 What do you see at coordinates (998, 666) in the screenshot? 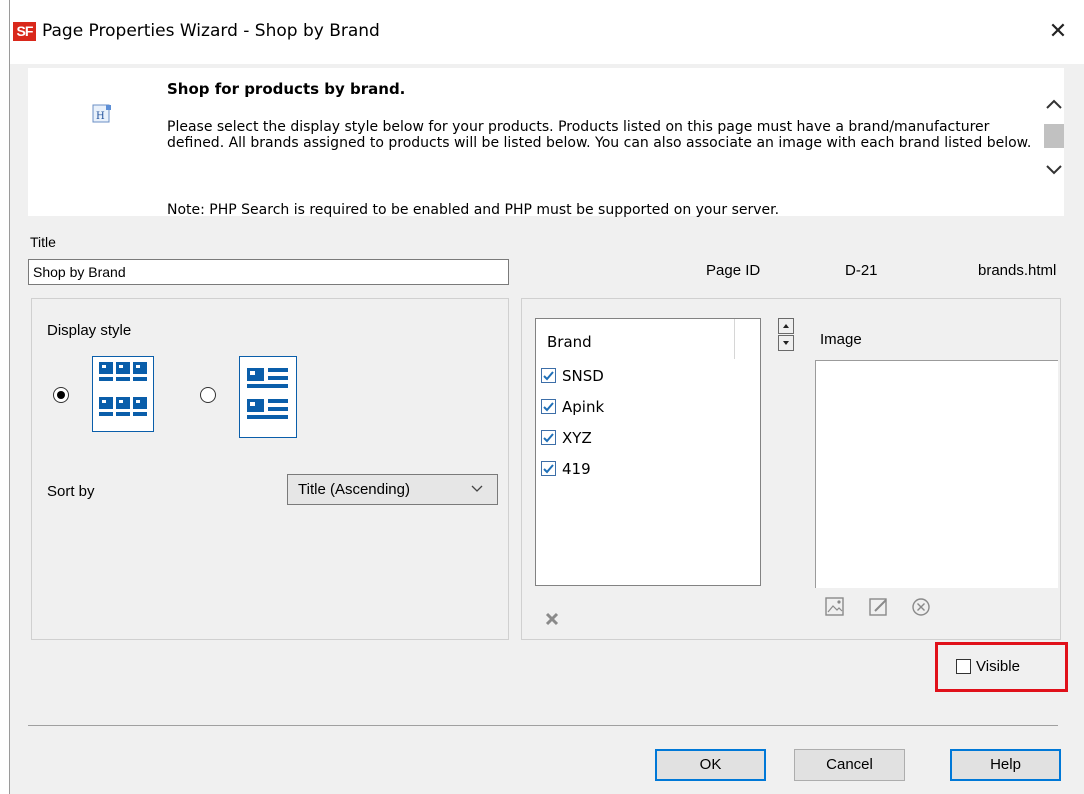
I see `visible-label: Visible` at bounding box center [998, 666].